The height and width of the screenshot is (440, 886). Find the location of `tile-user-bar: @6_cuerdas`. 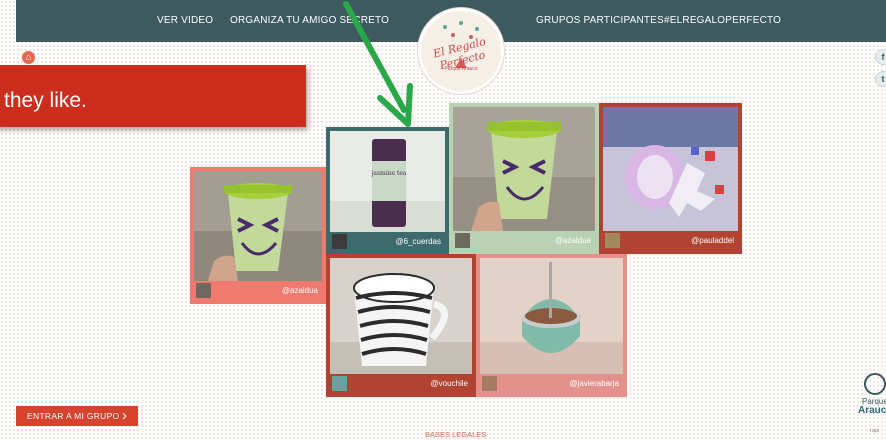

tile-user-bar: @6_cuerdas is located at coordinates (387, 241).